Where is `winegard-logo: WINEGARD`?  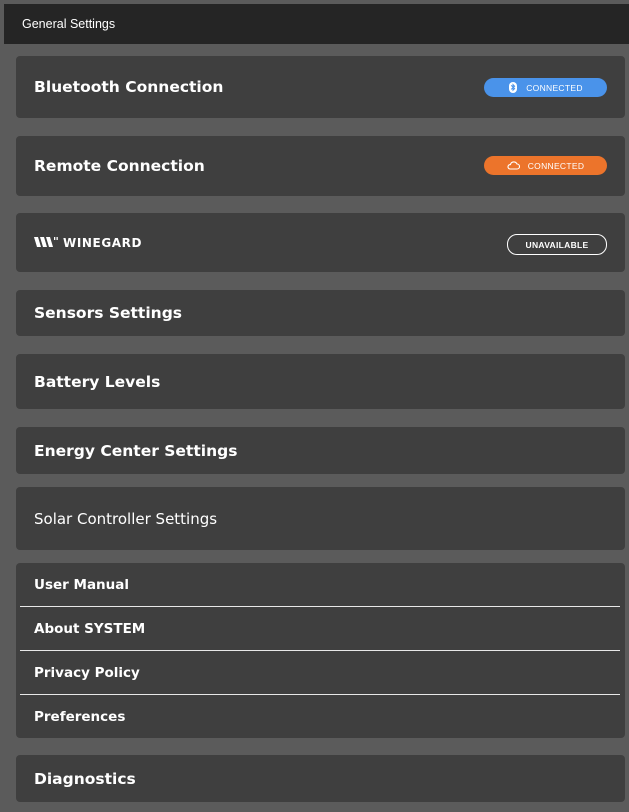
winegard-logo: WINEGARD is located at coordinates (88, 242).